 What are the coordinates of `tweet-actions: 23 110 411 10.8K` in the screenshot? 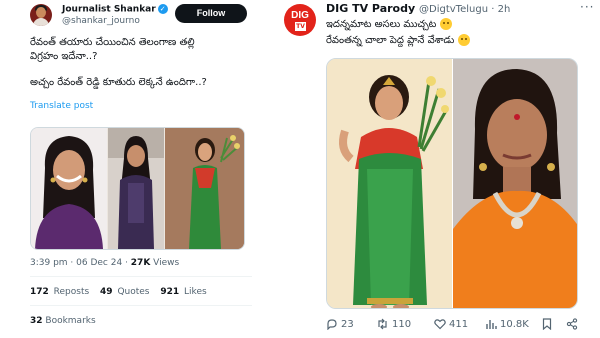 It's located at (452, 326).